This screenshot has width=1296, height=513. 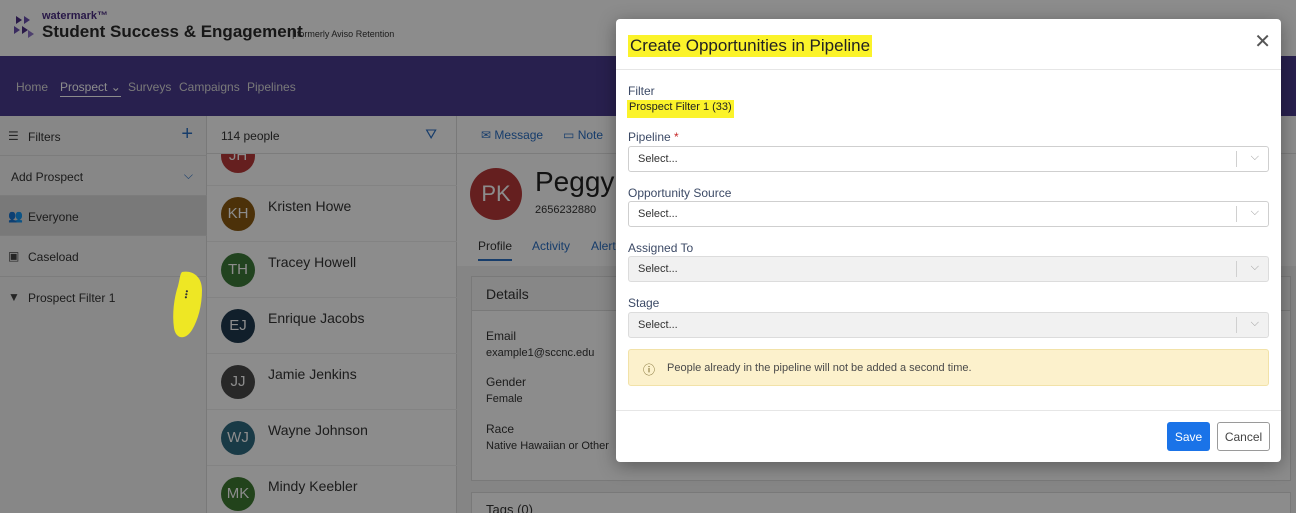 I want to click on filter-label: Filter, so click(x=641, y=91).